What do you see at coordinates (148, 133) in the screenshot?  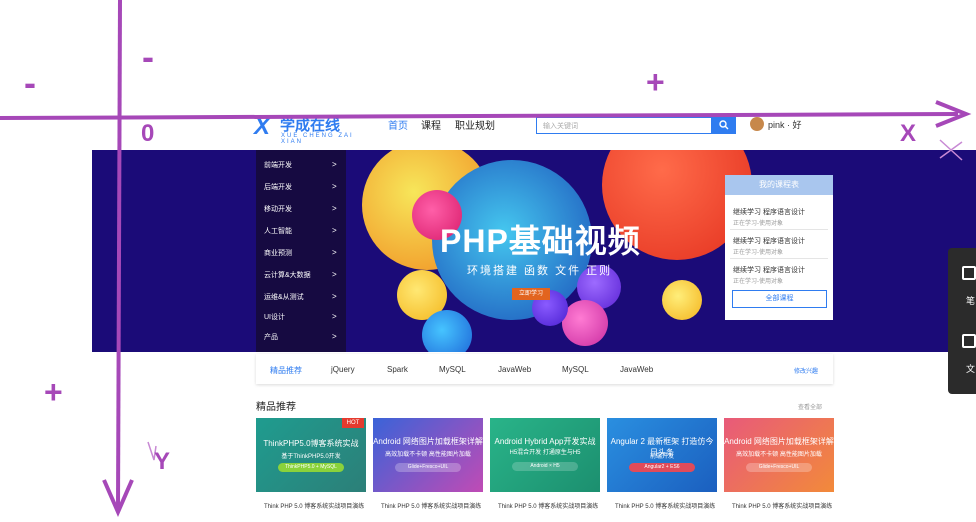 I see `origin-label: 0` at bounding box center [148, 133].